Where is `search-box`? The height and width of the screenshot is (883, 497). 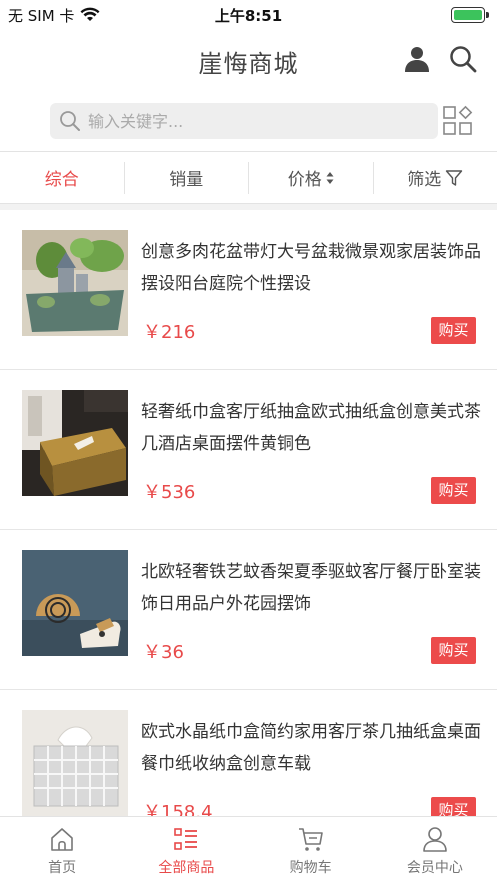
search-box is located at coordinates (244, 121).